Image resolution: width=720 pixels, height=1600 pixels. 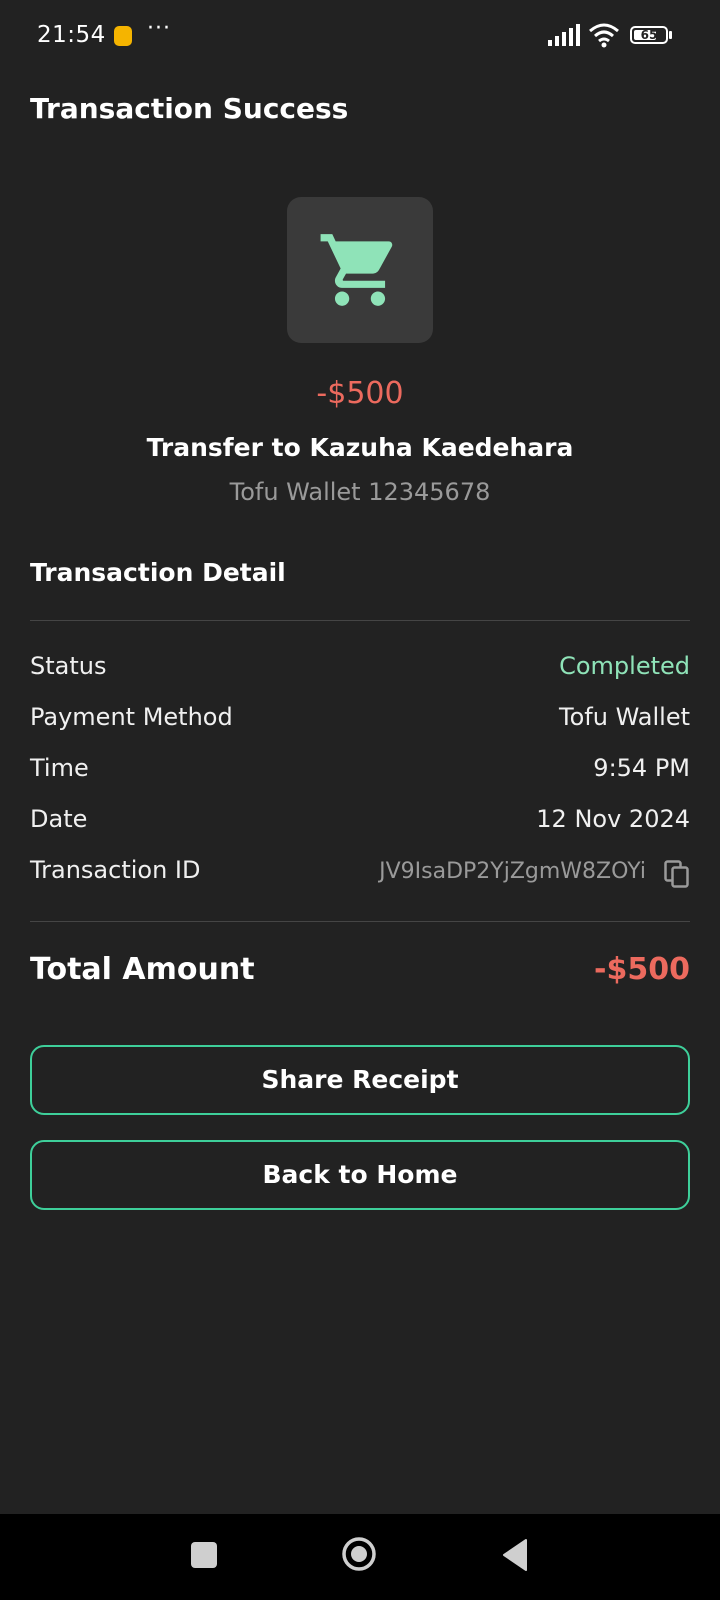 I want to click on transaction-id-value: JV9IsaDP2YjZgmW8ZOYi, so click(x=512, y=871).